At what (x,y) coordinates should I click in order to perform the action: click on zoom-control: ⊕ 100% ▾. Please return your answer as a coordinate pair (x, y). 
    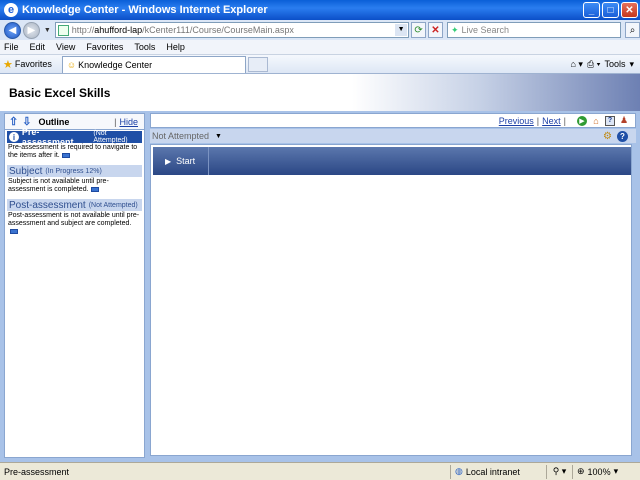
    Looking at the image, I should click on (606, 471).